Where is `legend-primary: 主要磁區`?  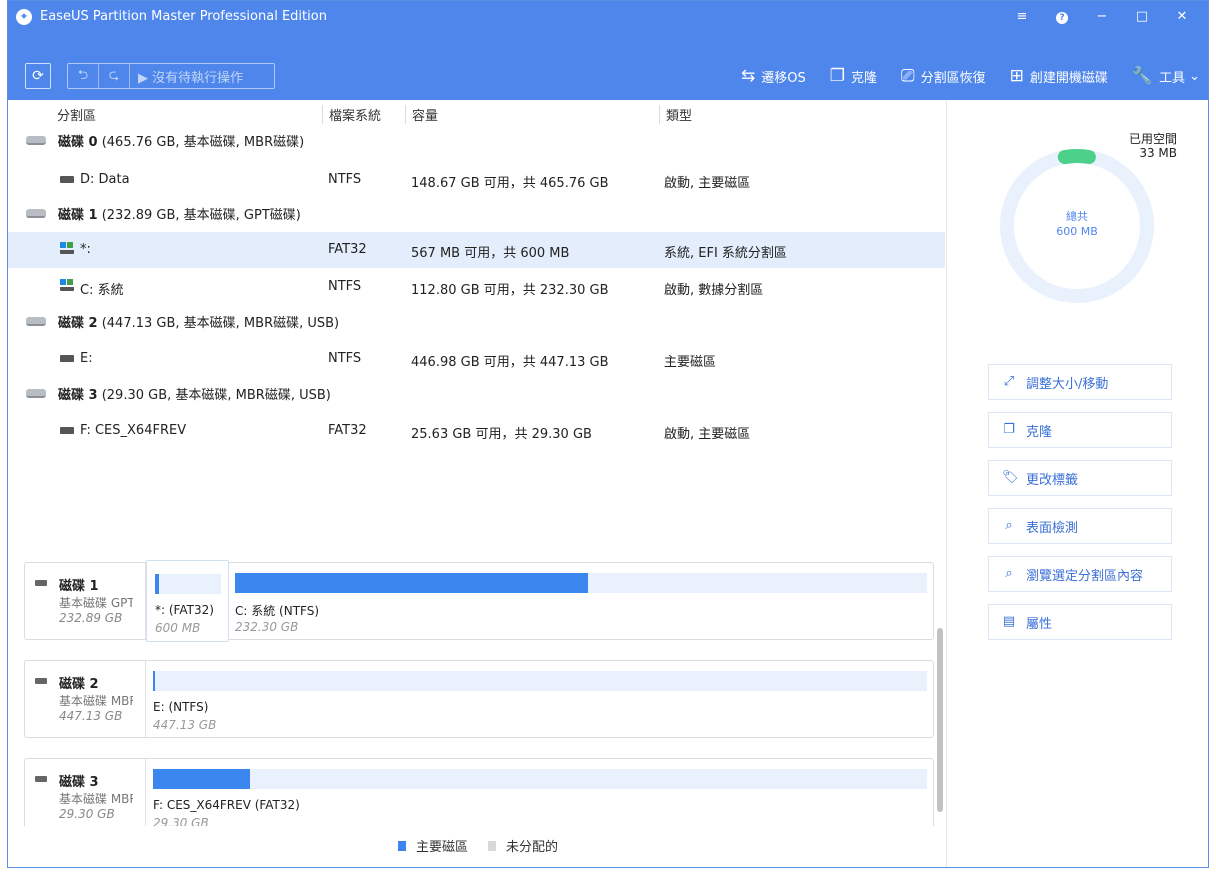
legend-primary: 主要磁區 is located at coordinates (433, 845).